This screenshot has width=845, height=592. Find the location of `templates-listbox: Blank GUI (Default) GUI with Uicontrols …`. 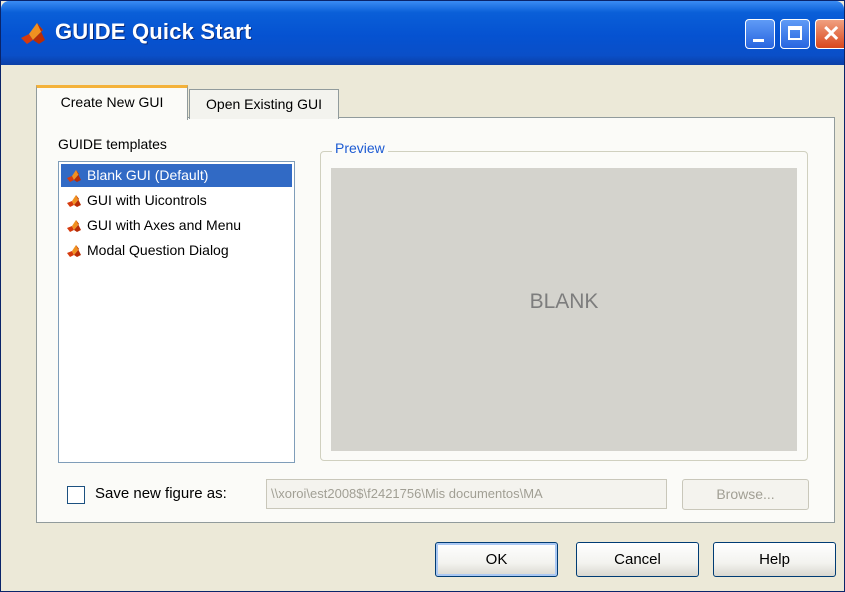

templates-listbox: Blank GUI (Default) GUI with Uicontrols … is located at coordinates (176, 312).